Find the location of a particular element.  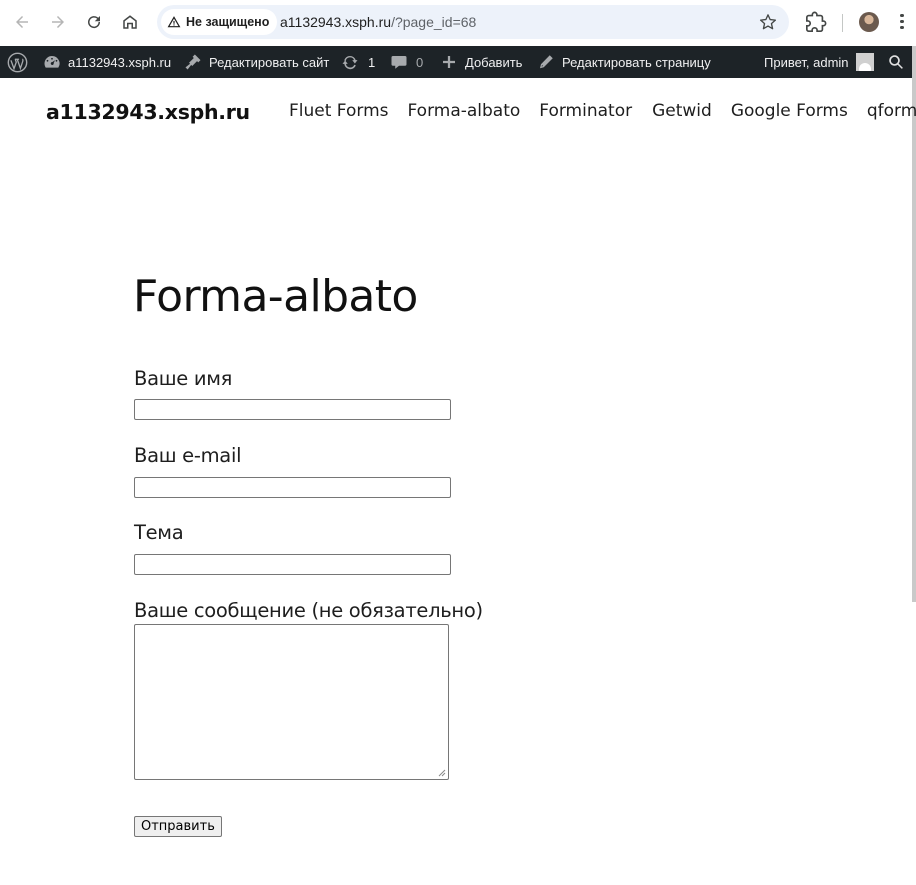

search-icon is located at coordinates (896, 62).